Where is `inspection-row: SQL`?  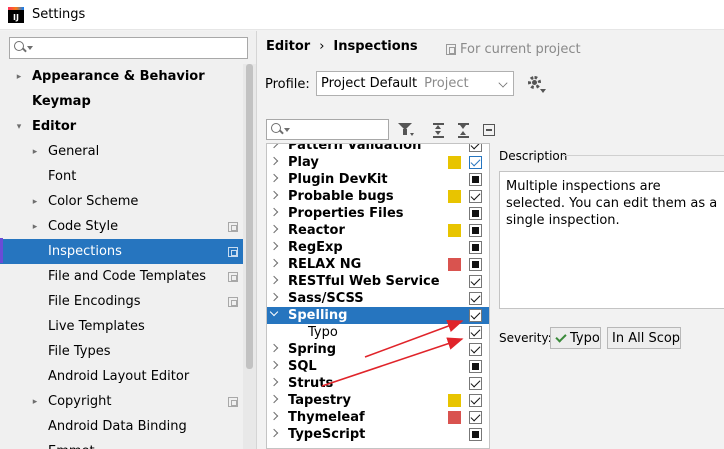 inspection-row: SQL is located at coordinates (378, 366).